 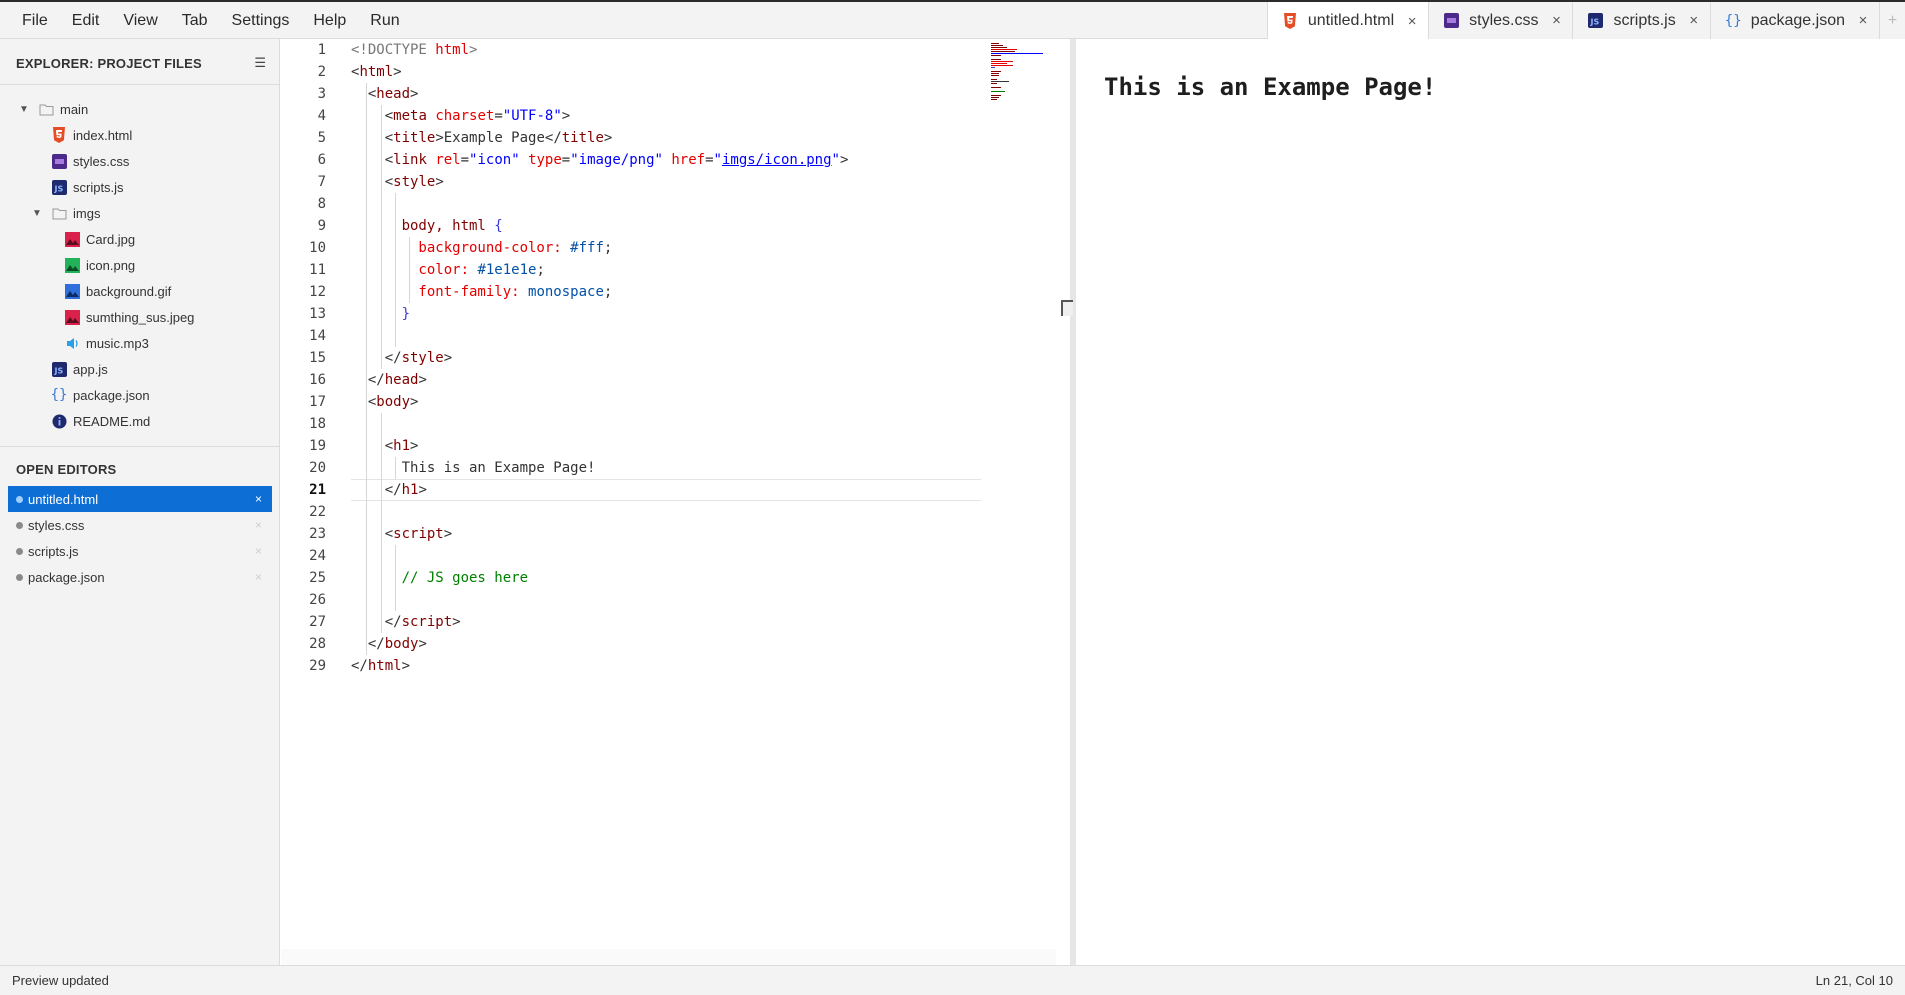 What do you see at coordinates (498, 138) in the screenshot?
I see `code-token: >Example Page</` at bounding box center [498, 138].